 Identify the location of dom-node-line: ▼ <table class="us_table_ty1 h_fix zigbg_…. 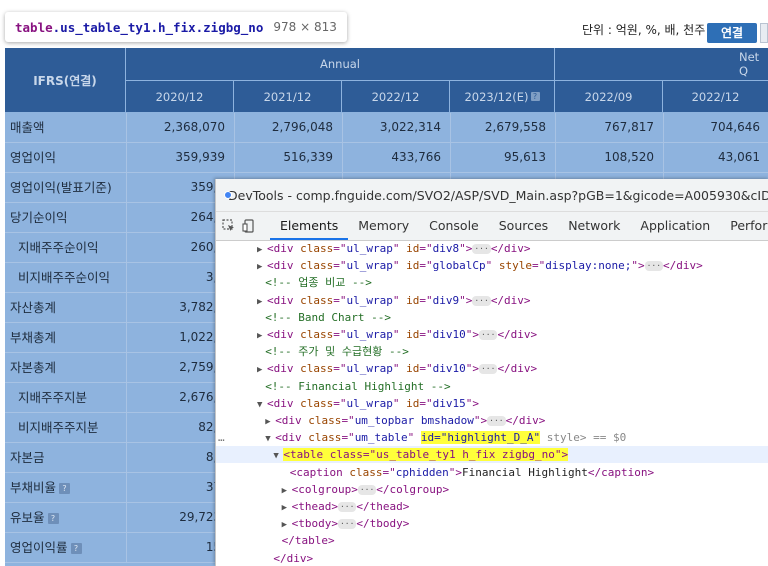
(492, 455).